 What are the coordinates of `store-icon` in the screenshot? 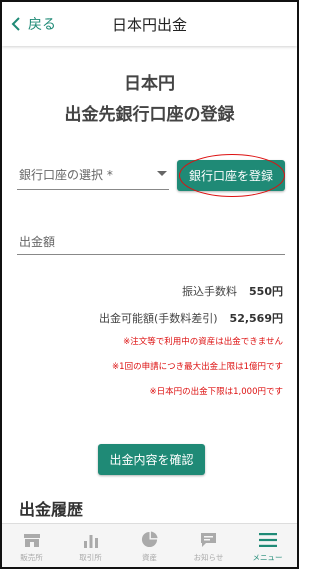 It's located at (32, 540).